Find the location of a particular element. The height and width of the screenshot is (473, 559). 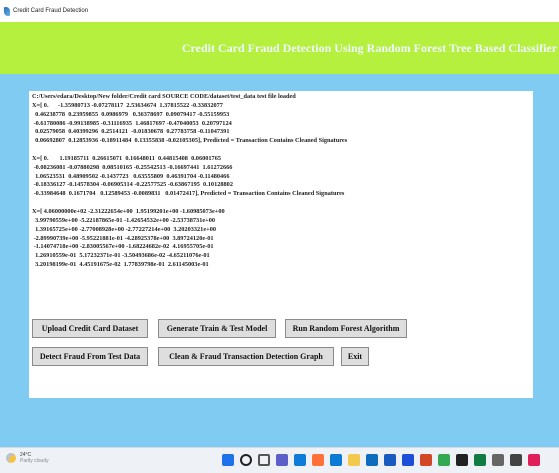

firefox-icon is located at coordinates (318, 460).